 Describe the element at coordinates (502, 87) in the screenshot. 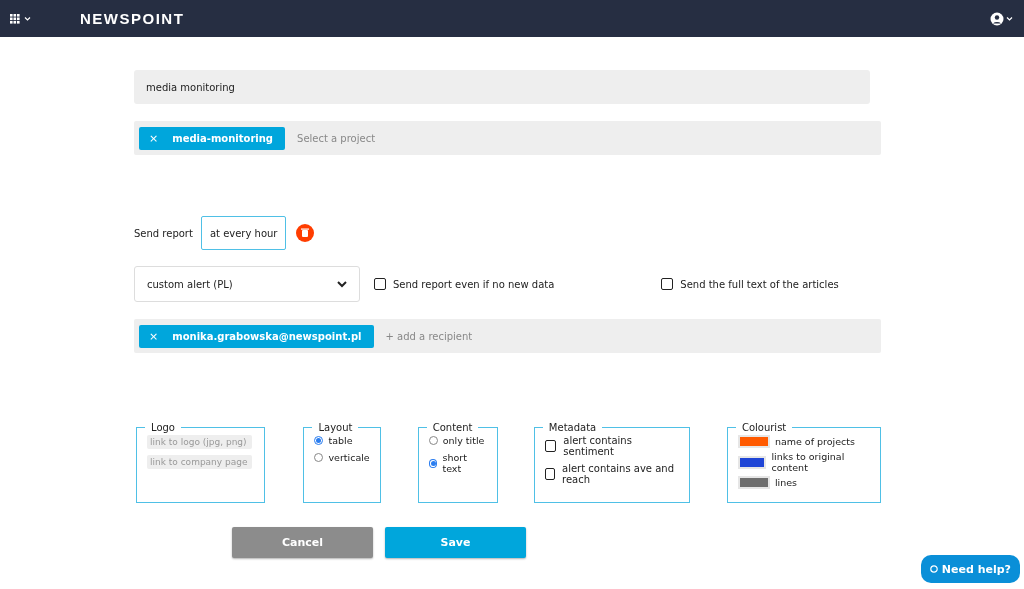

I see `alert-name-field: media monitoring` at that location.